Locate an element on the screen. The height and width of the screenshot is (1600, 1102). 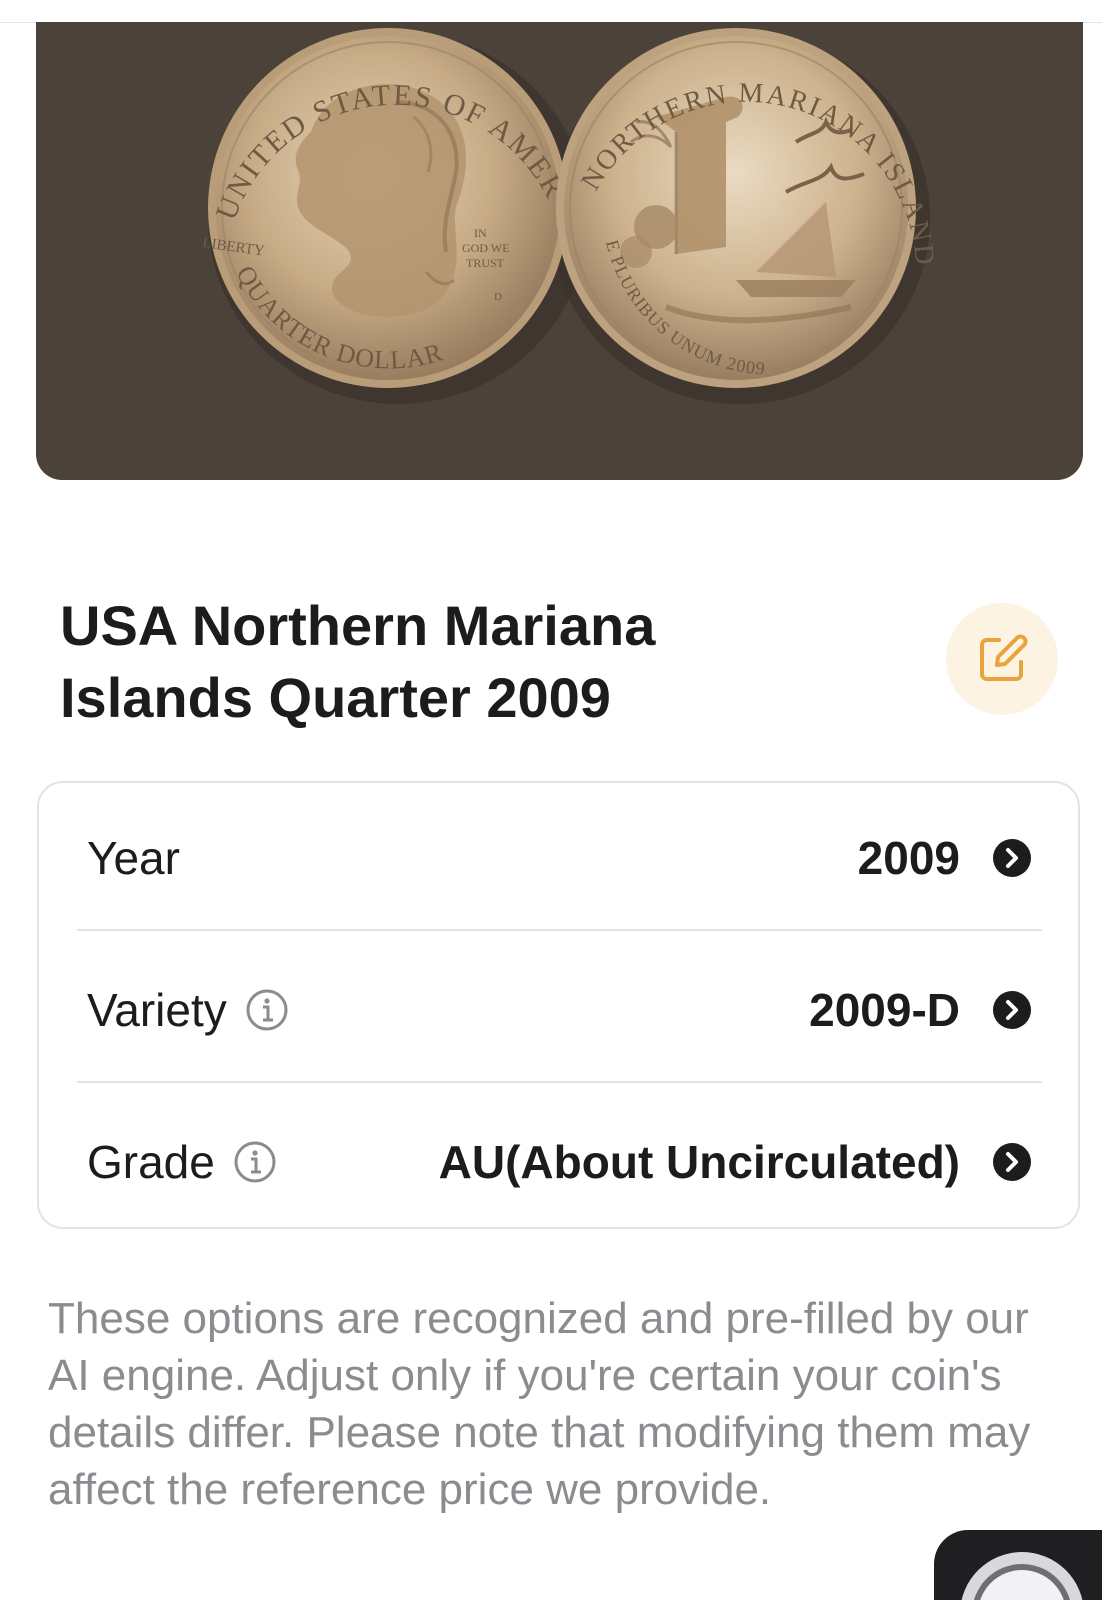
year-value: 2009 is located at coordinates (908, 858).